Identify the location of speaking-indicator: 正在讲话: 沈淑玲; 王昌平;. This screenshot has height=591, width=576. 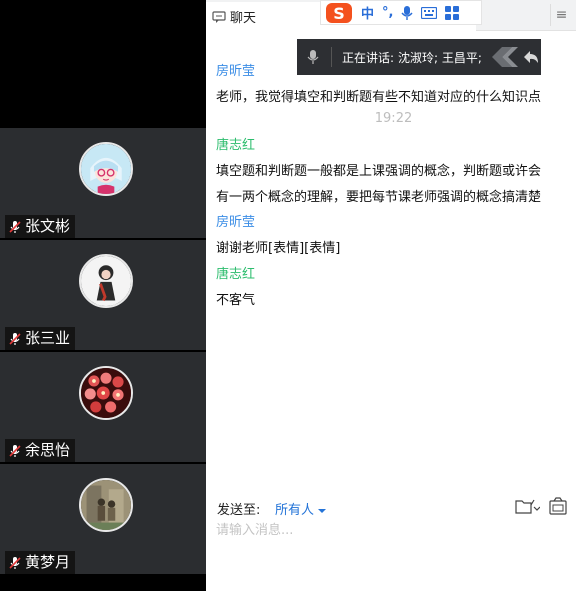
(419, 57).